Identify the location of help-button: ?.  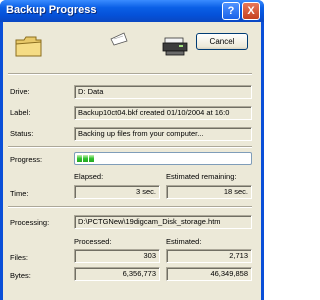
(231, 11).